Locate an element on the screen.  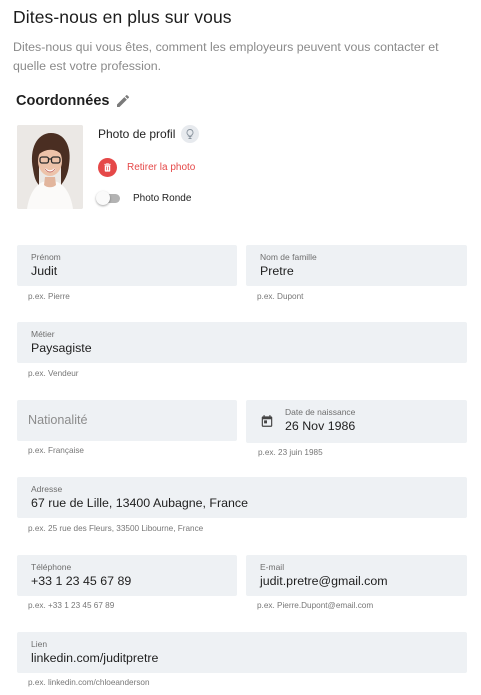
phone-field: Téléphone +33 1 23 45 67 89 is located at coordinates (127, 575).